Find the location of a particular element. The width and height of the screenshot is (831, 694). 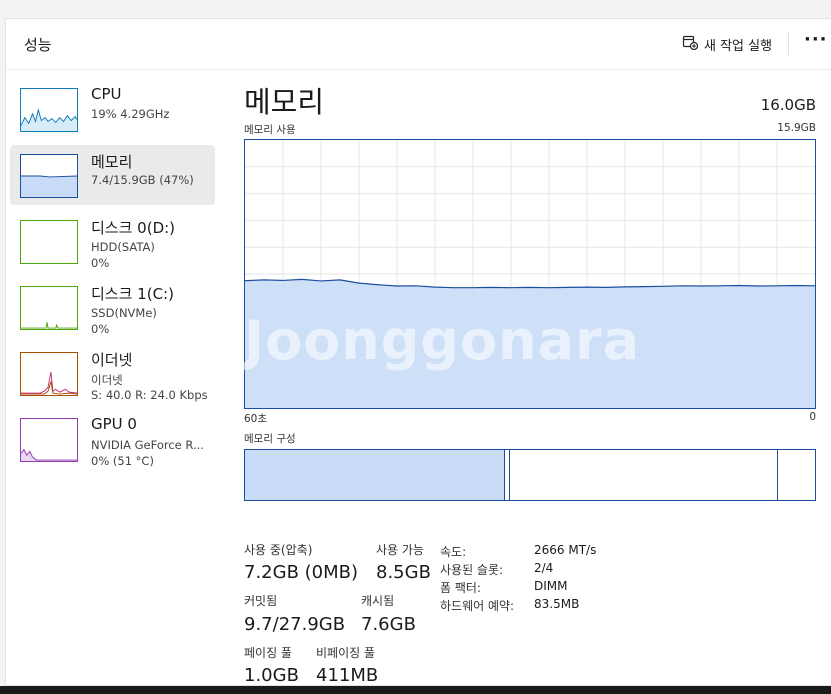

cached-value: 7.6GB is located at coordinates (388, 624).